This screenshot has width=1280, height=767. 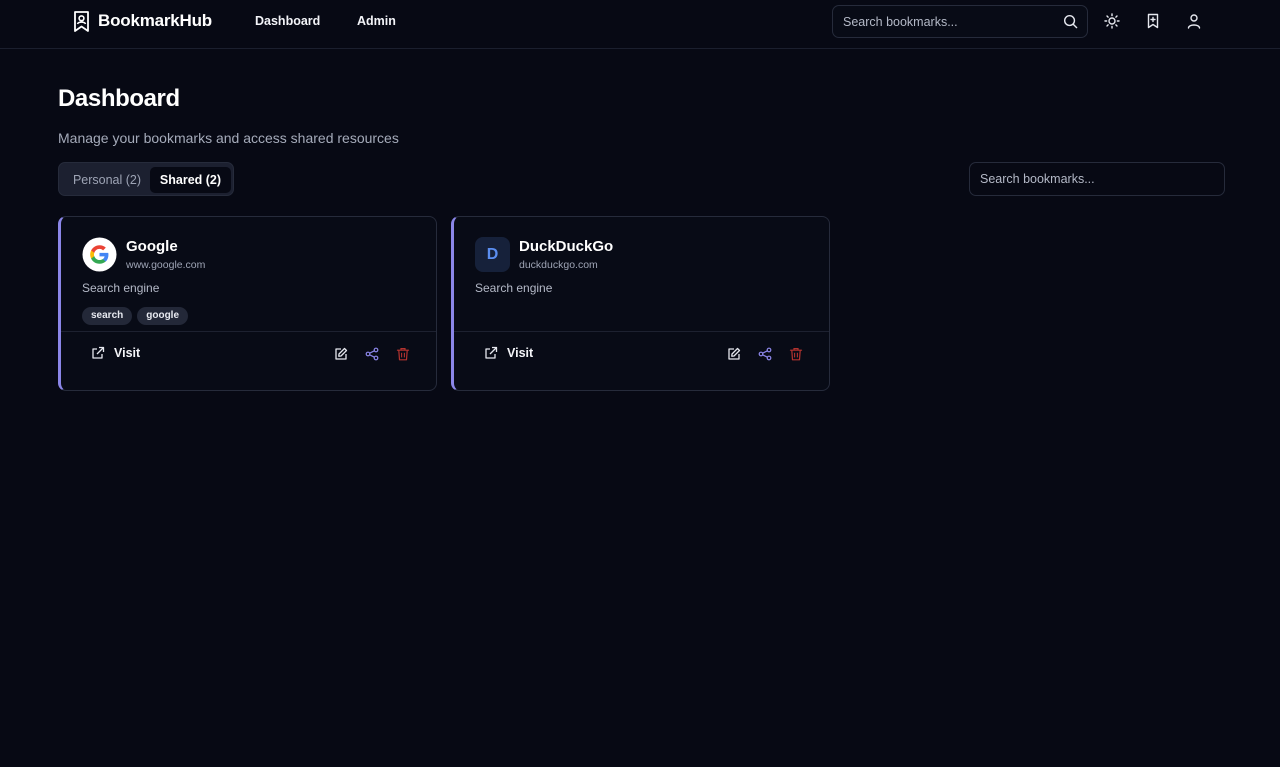 I want to click on page-title: Dashboard, so click(x=119, y=98).